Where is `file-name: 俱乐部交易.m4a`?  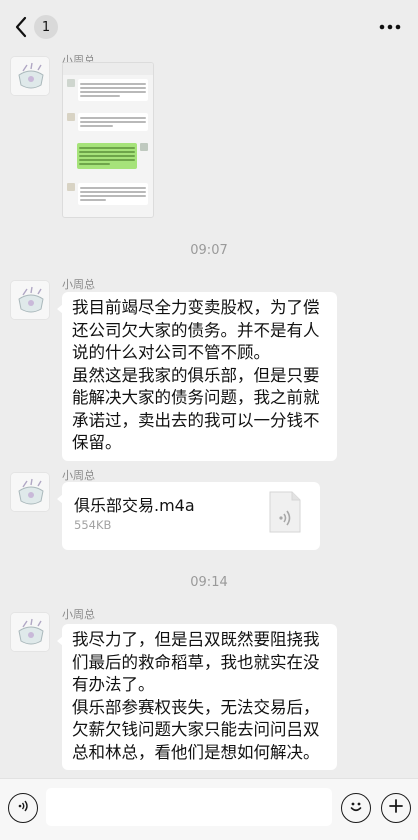
file-name: 俱乐部交易.m4a is located at coordinates (134, 505).